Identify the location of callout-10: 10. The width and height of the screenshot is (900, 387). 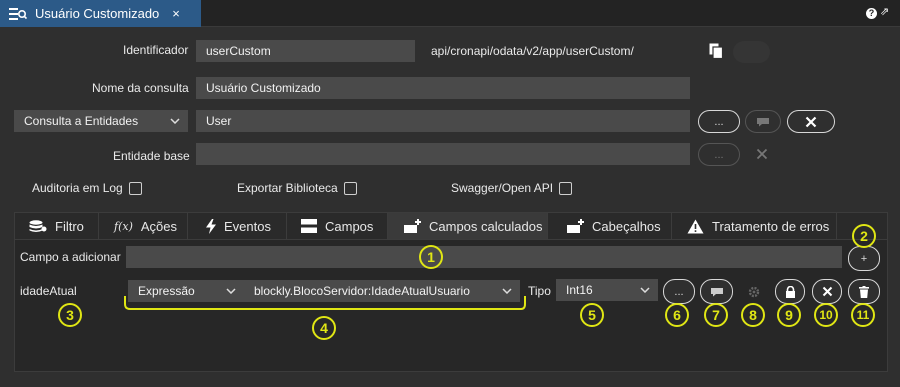
(826, 315).